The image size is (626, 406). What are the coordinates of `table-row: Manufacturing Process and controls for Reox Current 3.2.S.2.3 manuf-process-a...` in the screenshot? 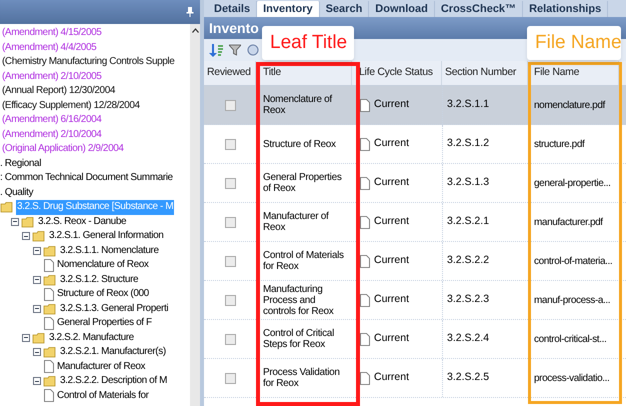 It's located at (415, 300).